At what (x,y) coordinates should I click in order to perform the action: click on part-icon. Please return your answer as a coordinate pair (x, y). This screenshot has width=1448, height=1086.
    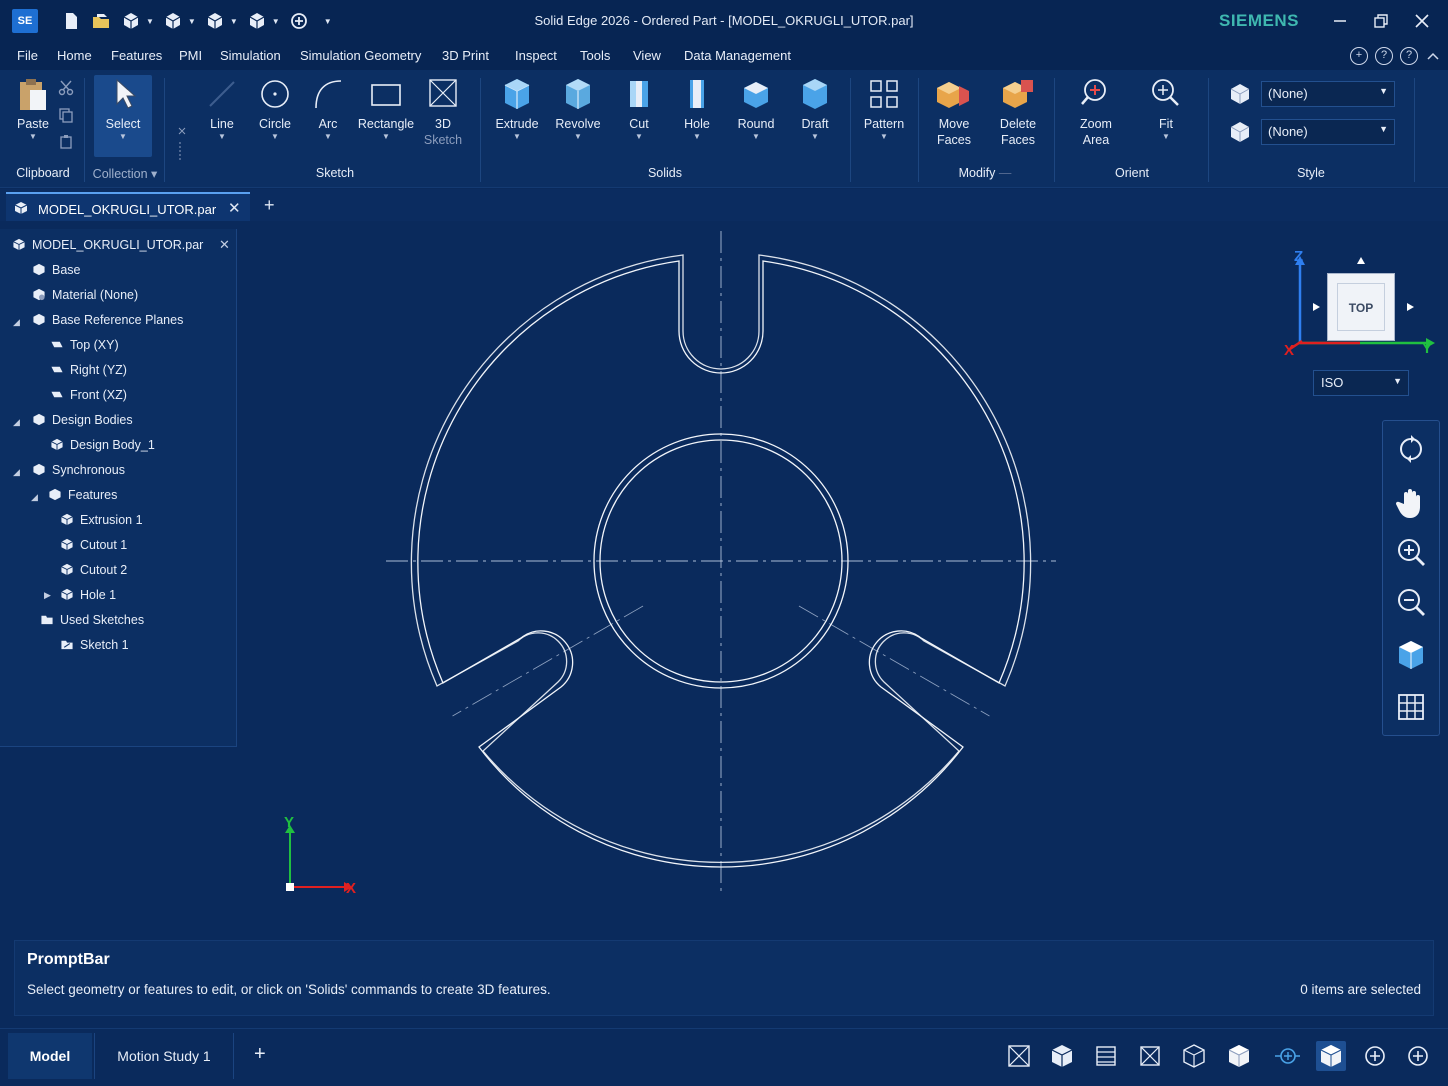
    Looking at the image, I should click on (131, 21).